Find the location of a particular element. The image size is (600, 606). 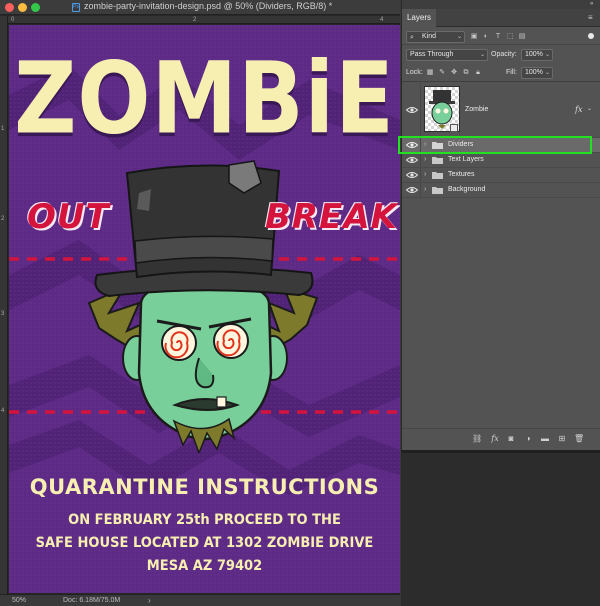

filter-type-icon: T is located at coordinates (498, 37).